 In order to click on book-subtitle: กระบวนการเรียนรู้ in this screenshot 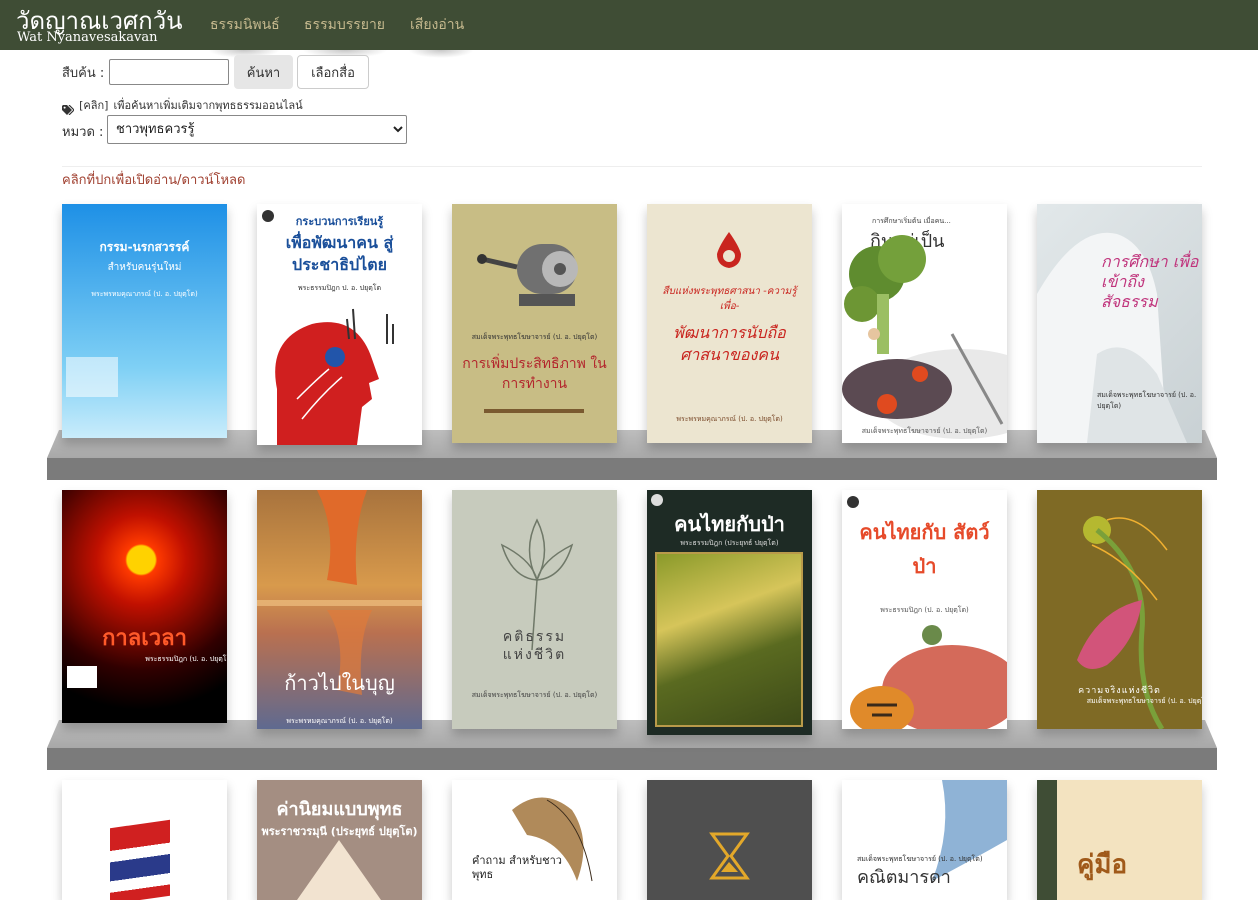, I will do `click(339, 221)`.